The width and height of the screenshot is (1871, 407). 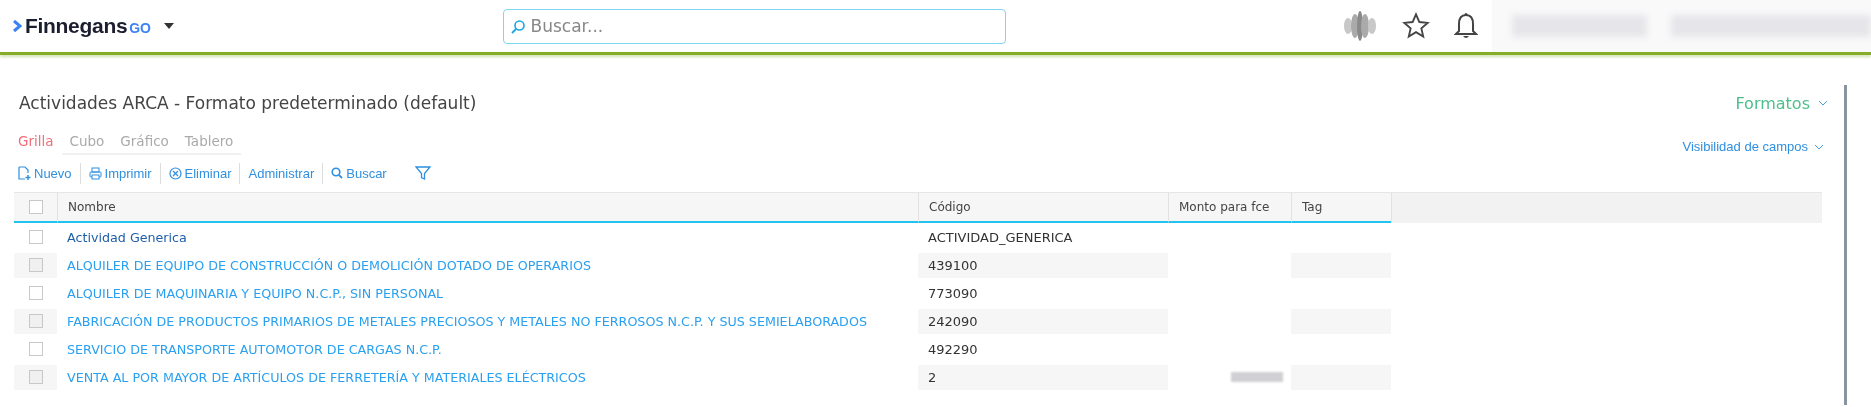 I want to click on app-icon, so click(x=1360, y=26).